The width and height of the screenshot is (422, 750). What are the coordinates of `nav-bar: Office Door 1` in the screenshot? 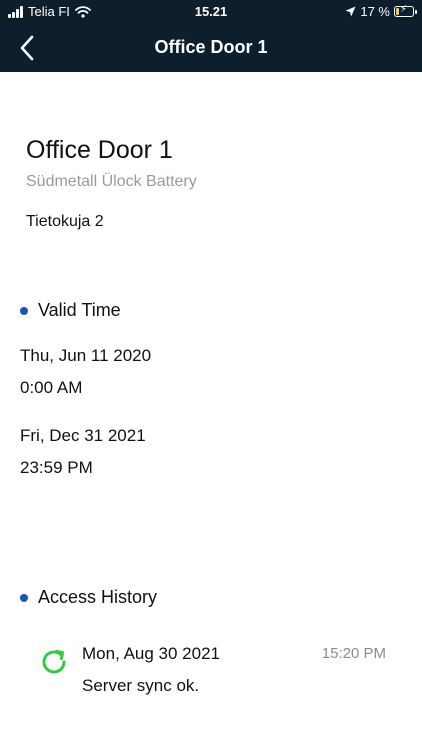 It's located at (211, 48).